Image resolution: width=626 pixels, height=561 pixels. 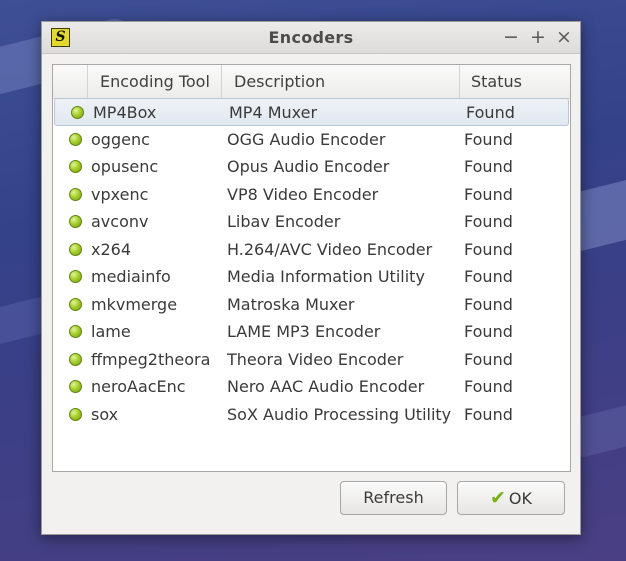 I want to click on check-icon: ✔, so click(x=497, y=498).